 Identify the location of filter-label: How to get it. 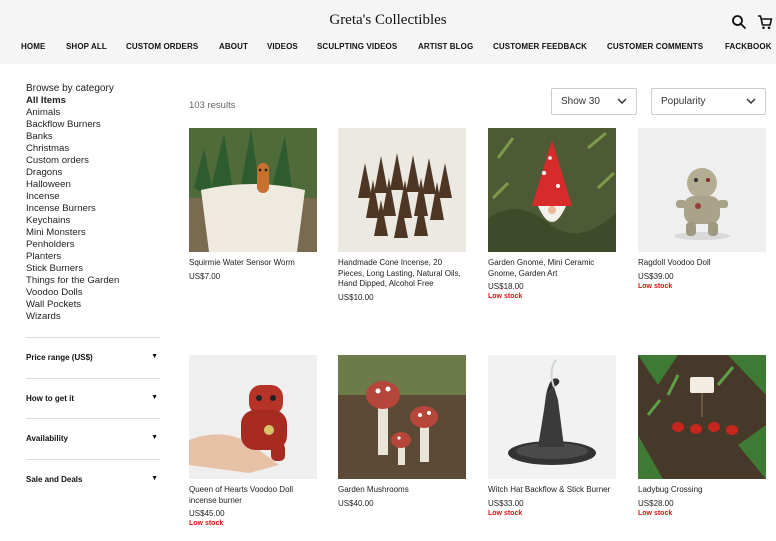
(50, 398).